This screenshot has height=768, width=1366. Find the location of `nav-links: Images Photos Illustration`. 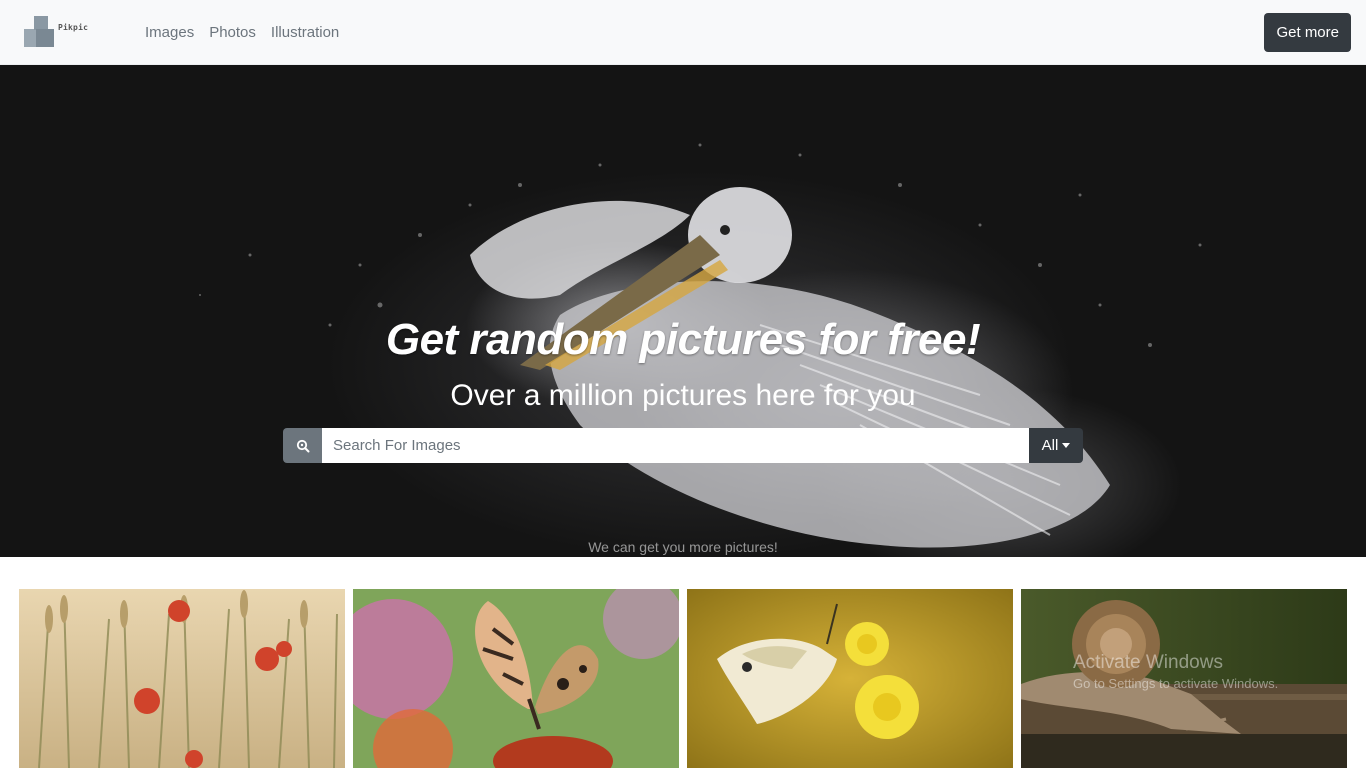

nav-links: Images Photos Illustration is located at coordinates (249, 32).